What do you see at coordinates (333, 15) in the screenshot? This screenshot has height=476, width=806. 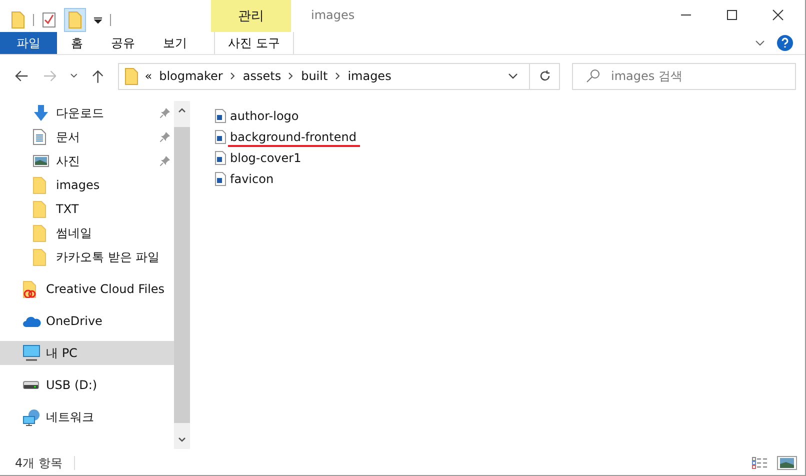 I see `window-title: images` at bounding box center [333, 15].